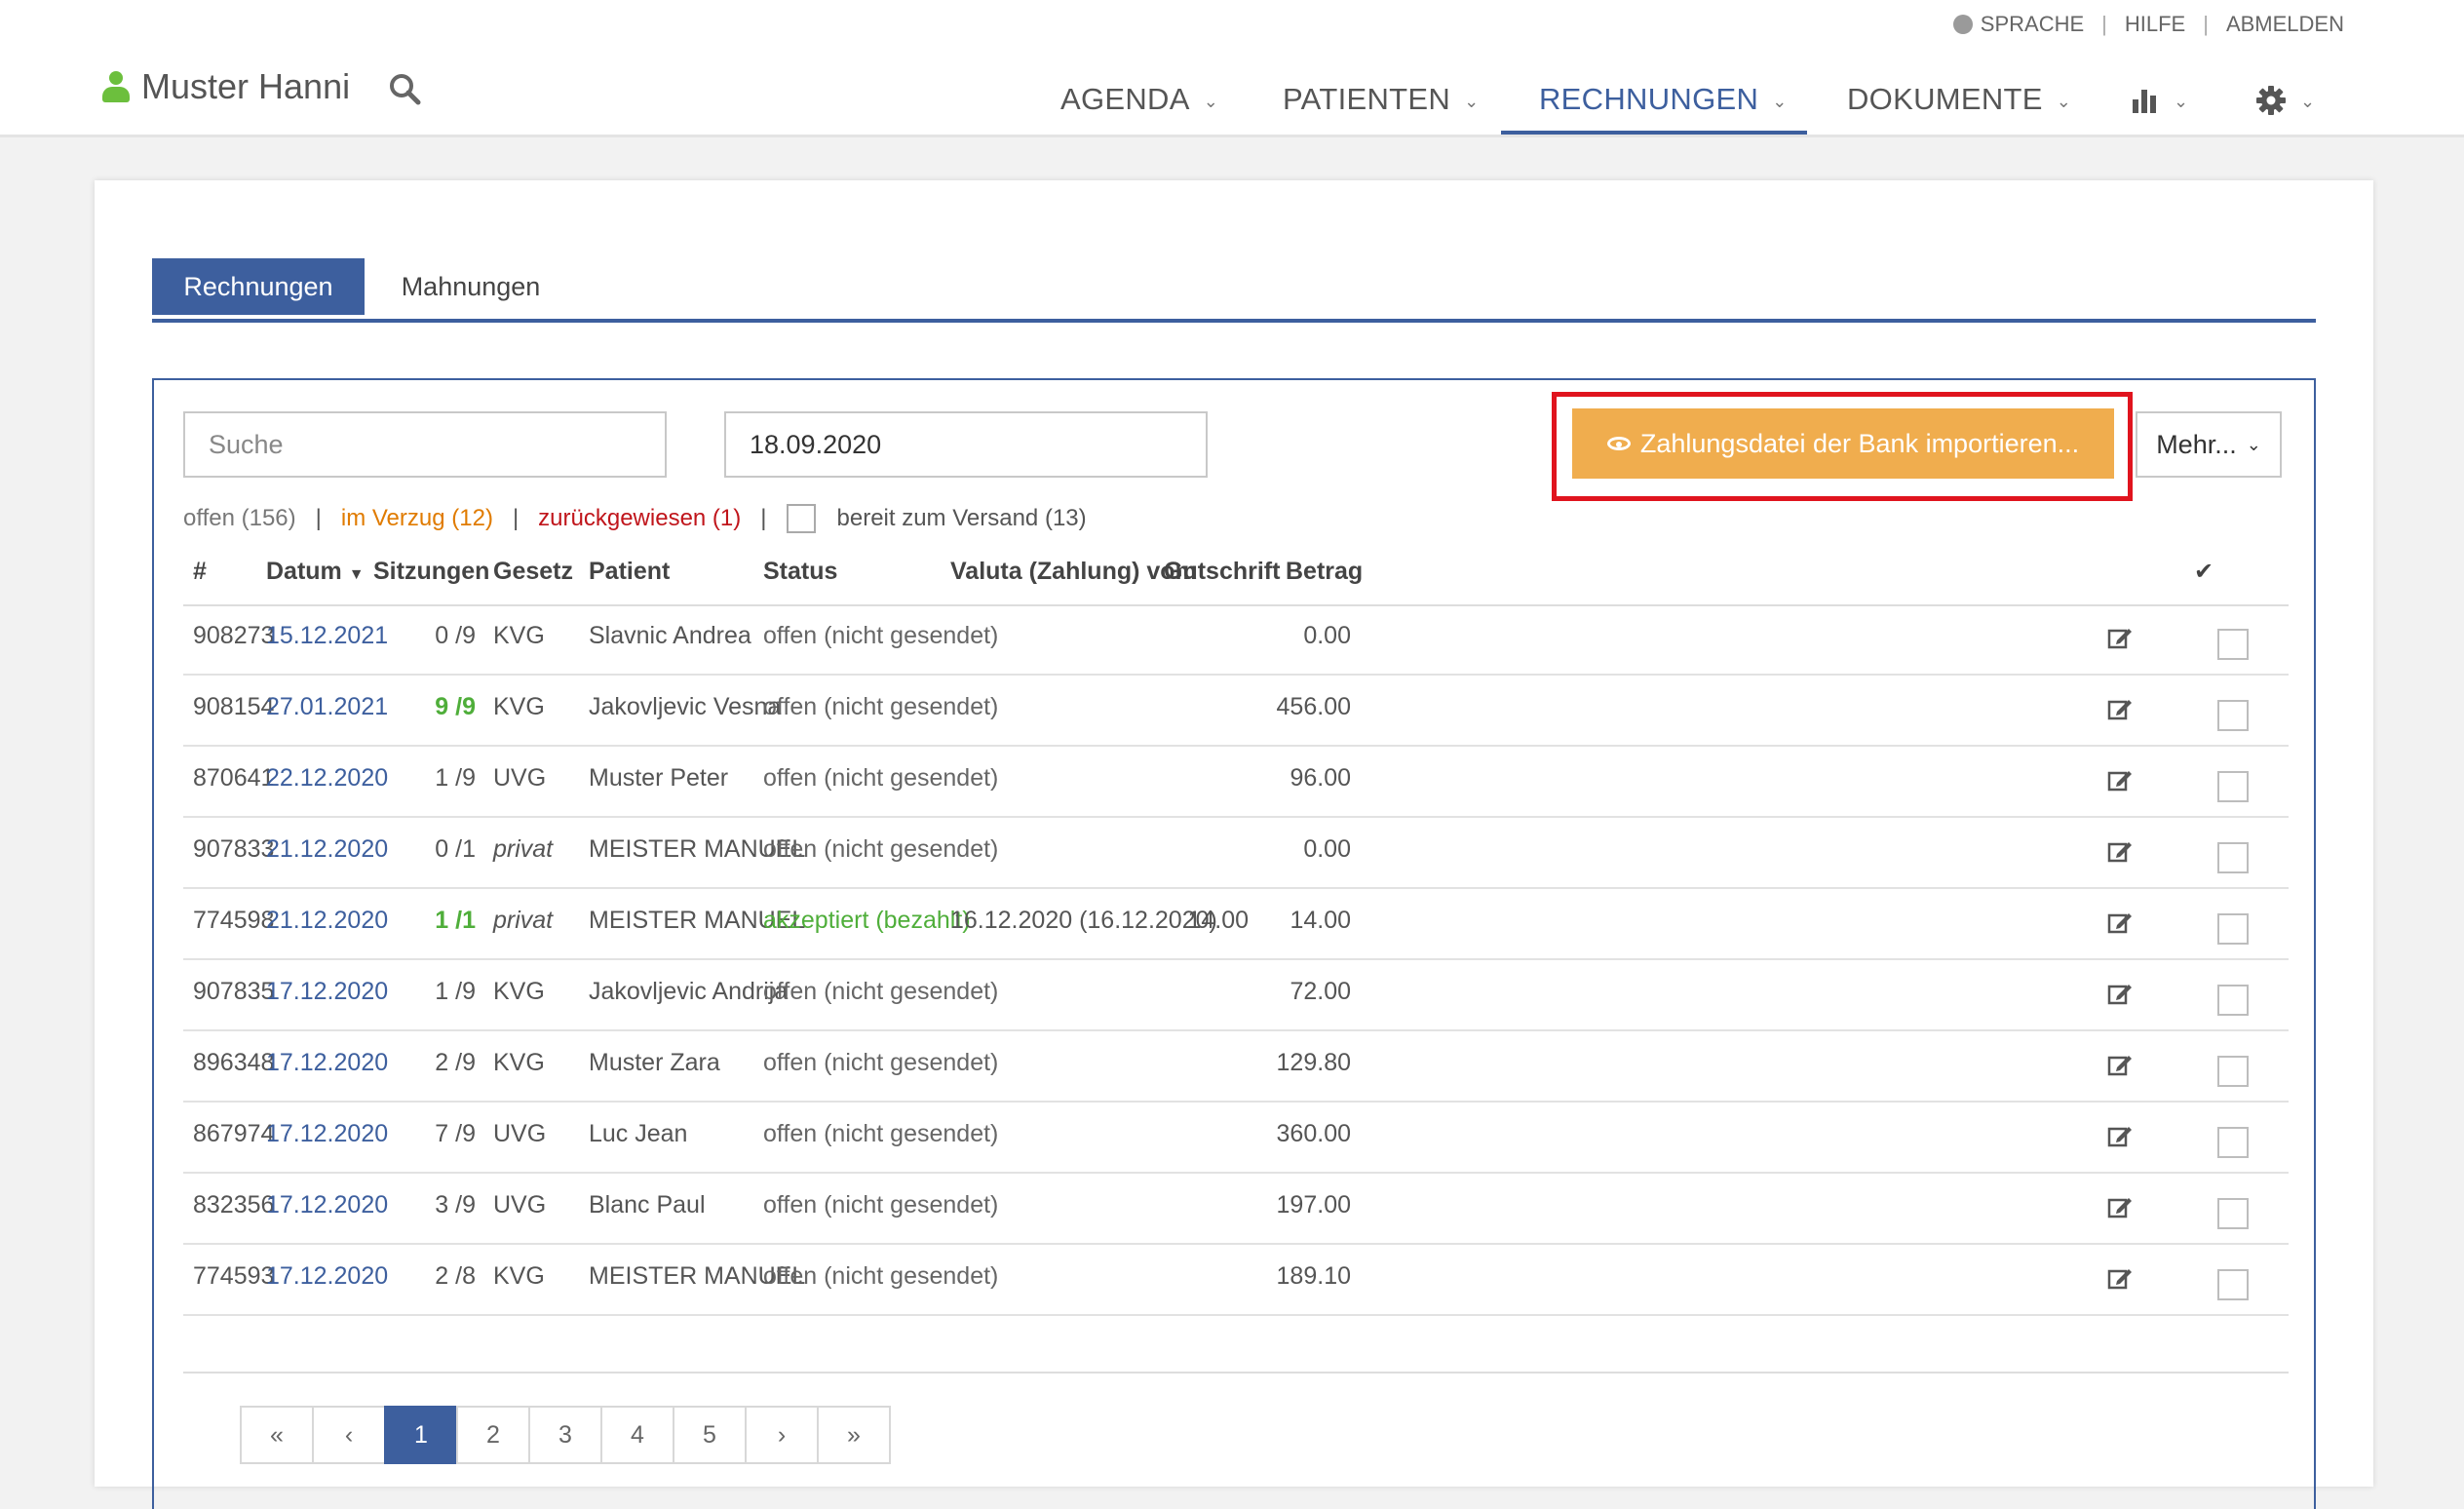 The image size is (2464, 1509). What do you see at coordinates (455, 706) in the screenshot?
I see `sessions-count: 9 /9` at bounding box center [455, 706].